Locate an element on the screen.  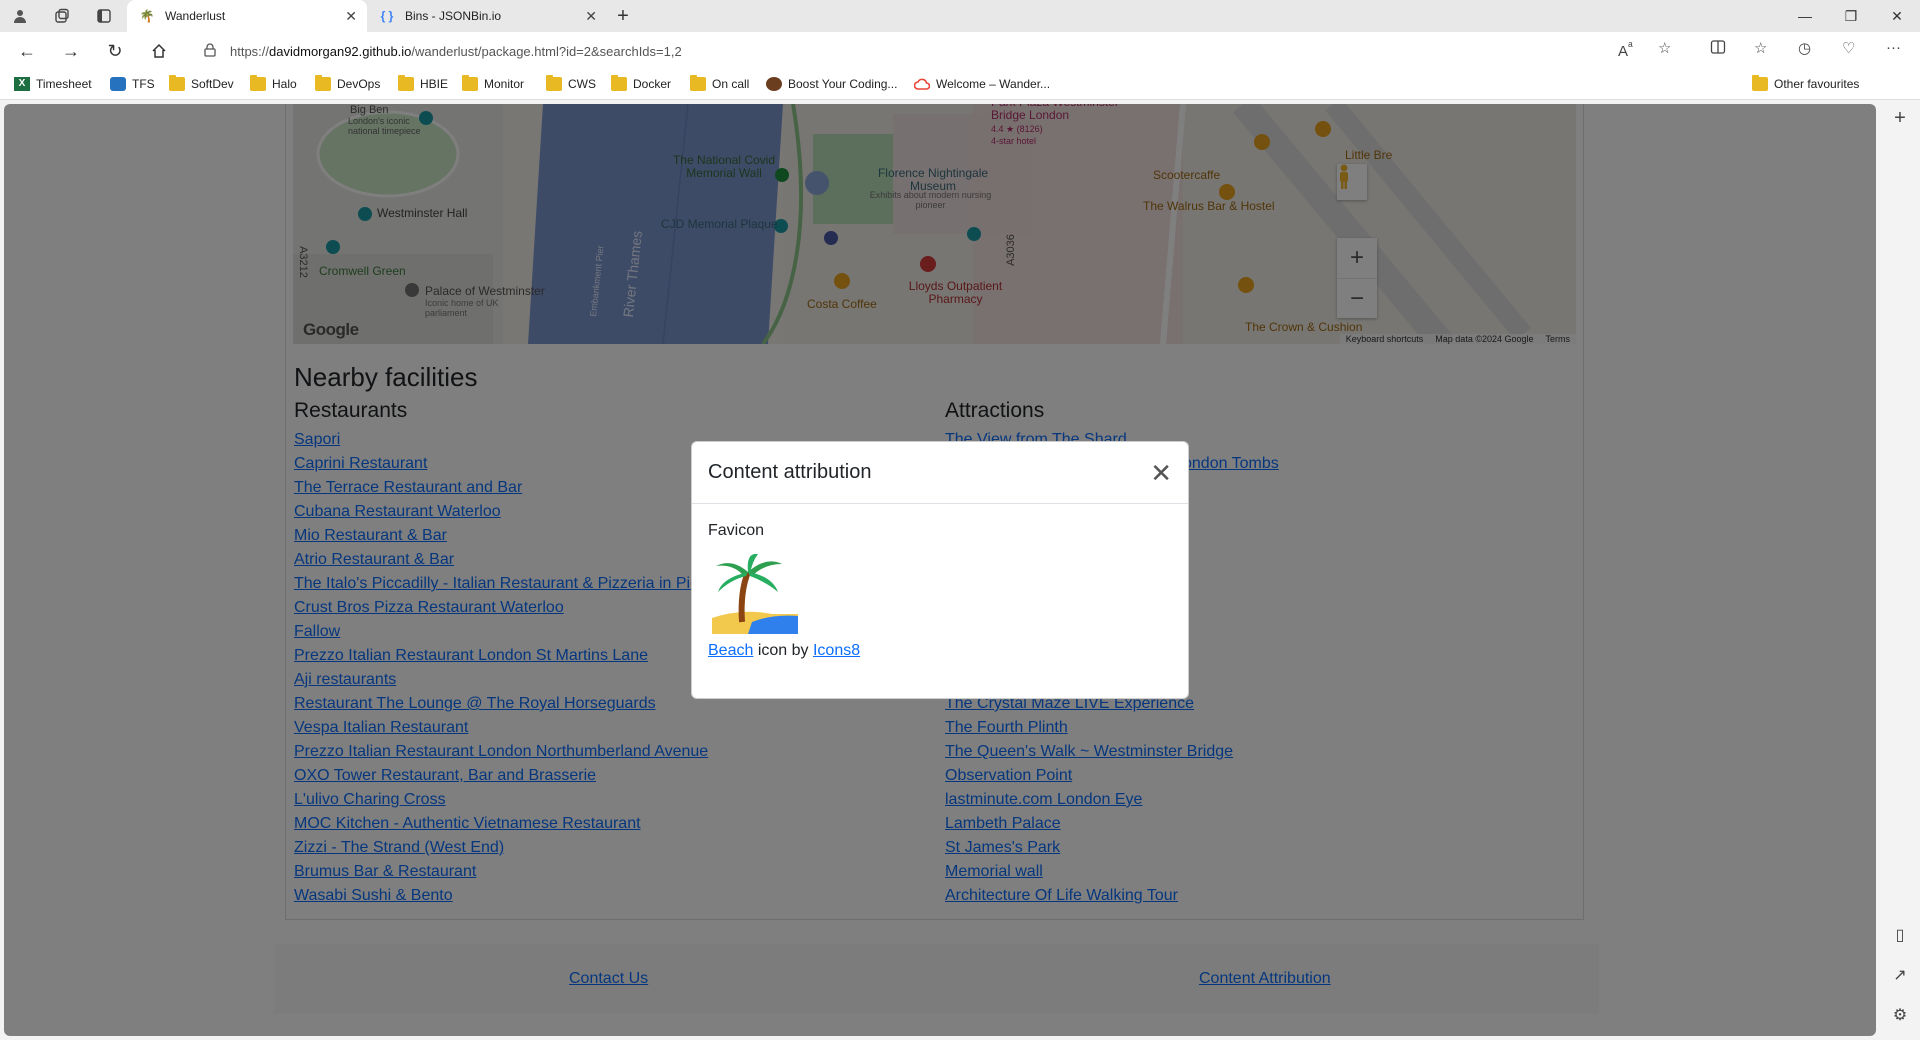
home-icon is located at coordinates (159, 51).